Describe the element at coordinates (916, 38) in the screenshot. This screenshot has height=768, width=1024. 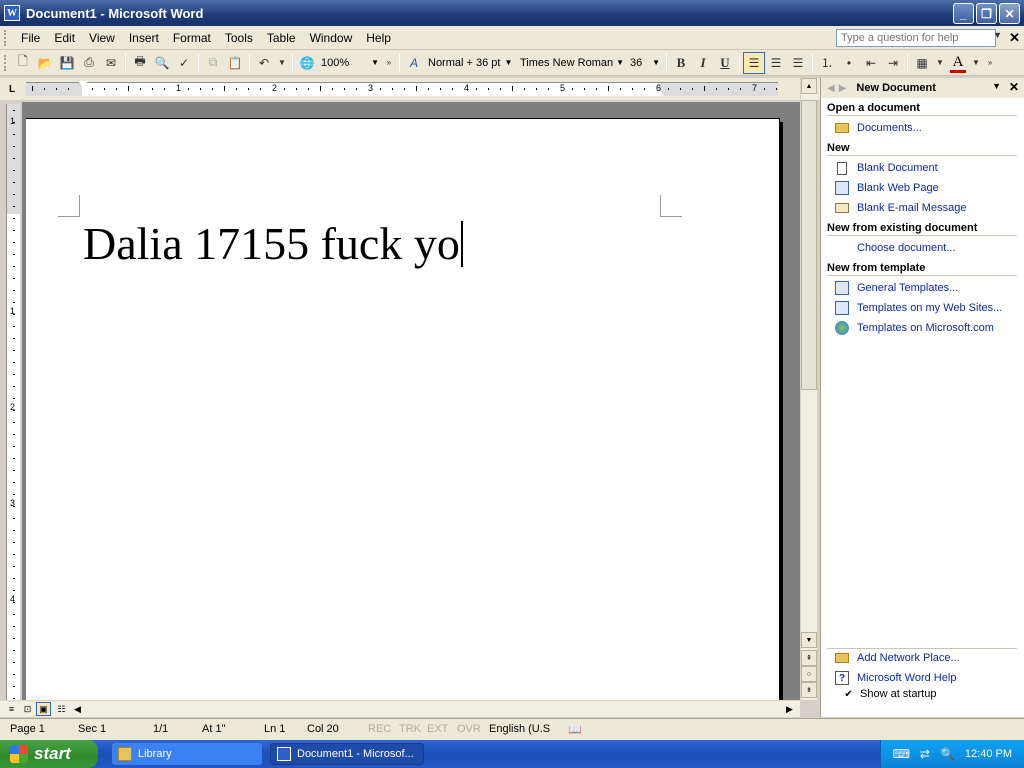
I see `help-question-input` at that location.